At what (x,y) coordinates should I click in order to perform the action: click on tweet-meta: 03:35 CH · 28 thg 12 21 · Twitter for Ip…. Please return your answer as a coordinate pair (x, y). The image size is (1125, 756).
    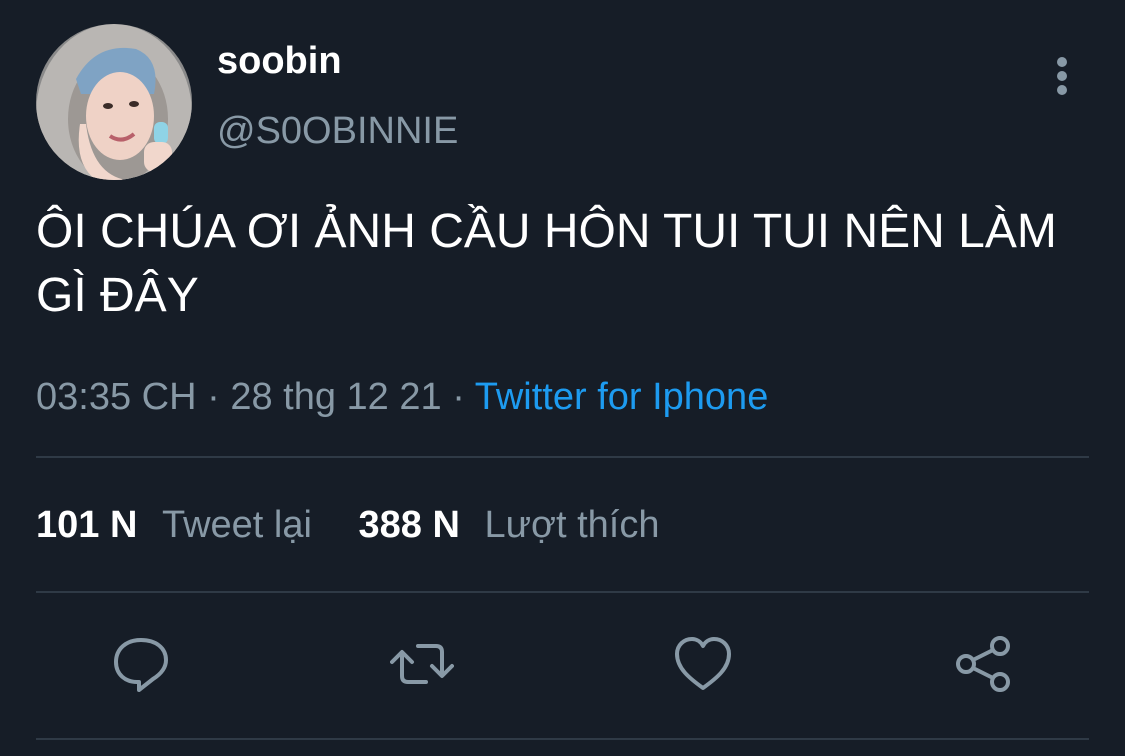
    Looking at the image, I should click on (402, 397).